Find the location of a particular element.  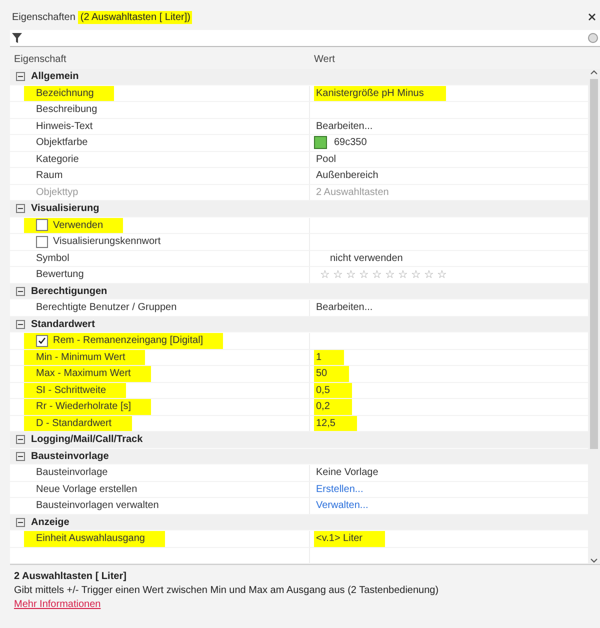

property-value: 50 is located at coordinates (332, 374).